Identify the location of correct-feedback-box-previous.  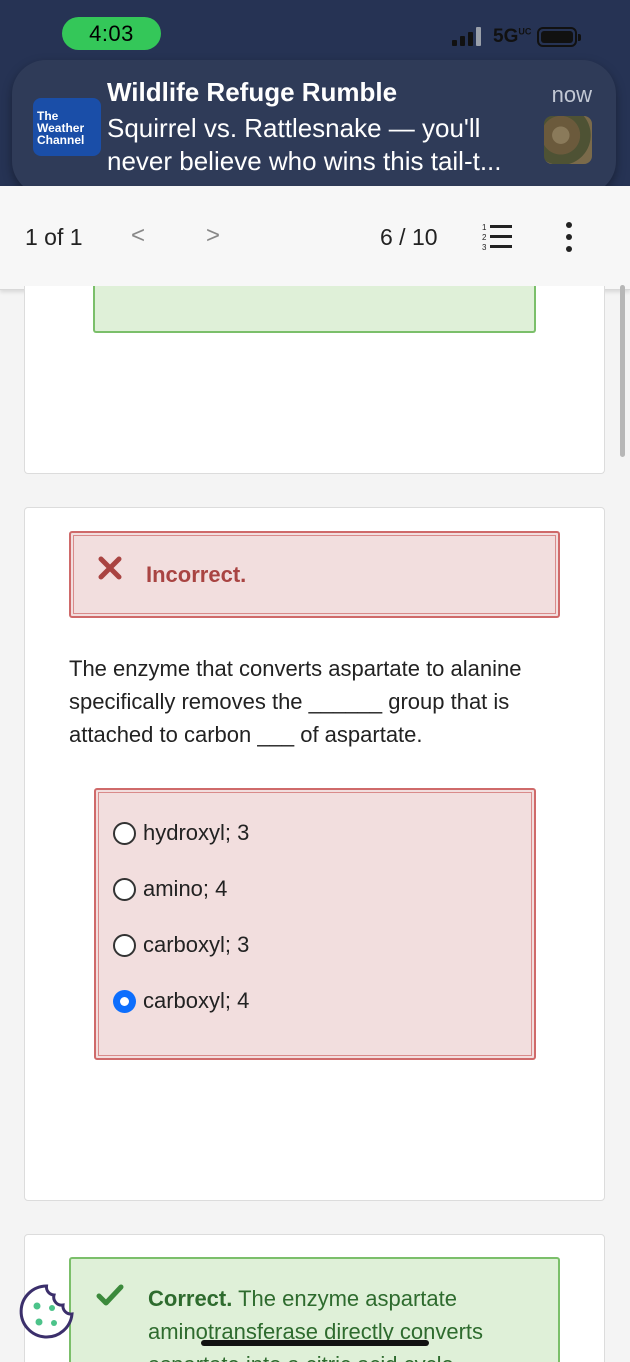
(314, 309).